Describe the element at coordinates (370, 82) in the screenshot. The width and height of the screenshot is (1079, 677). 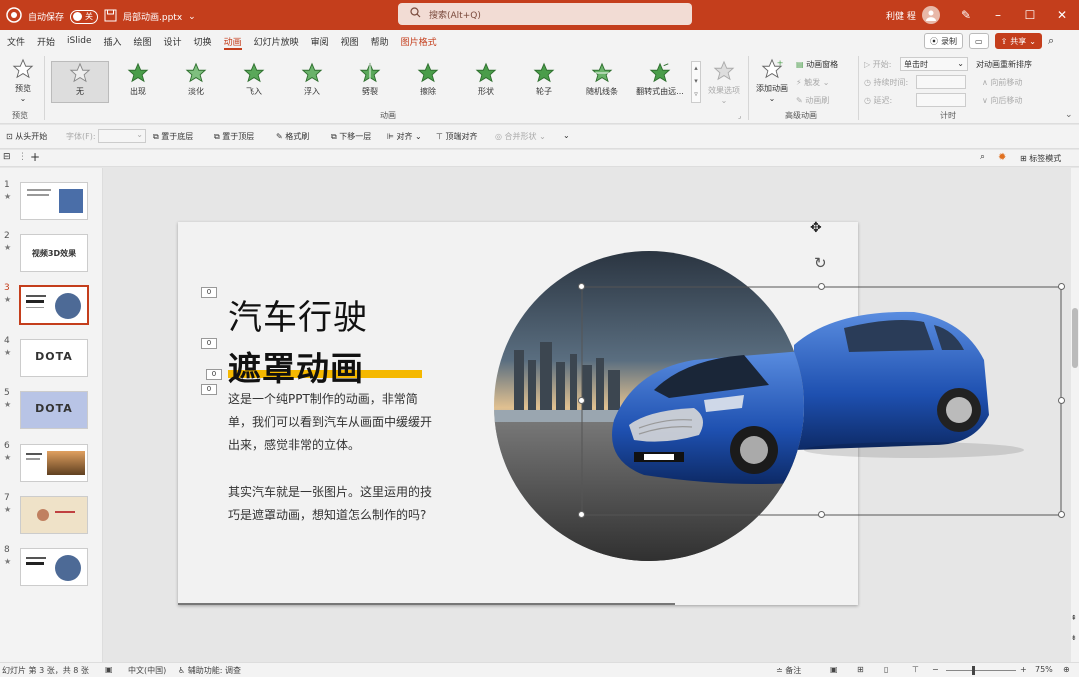
I see `anim-split: 劈裂` at that location.